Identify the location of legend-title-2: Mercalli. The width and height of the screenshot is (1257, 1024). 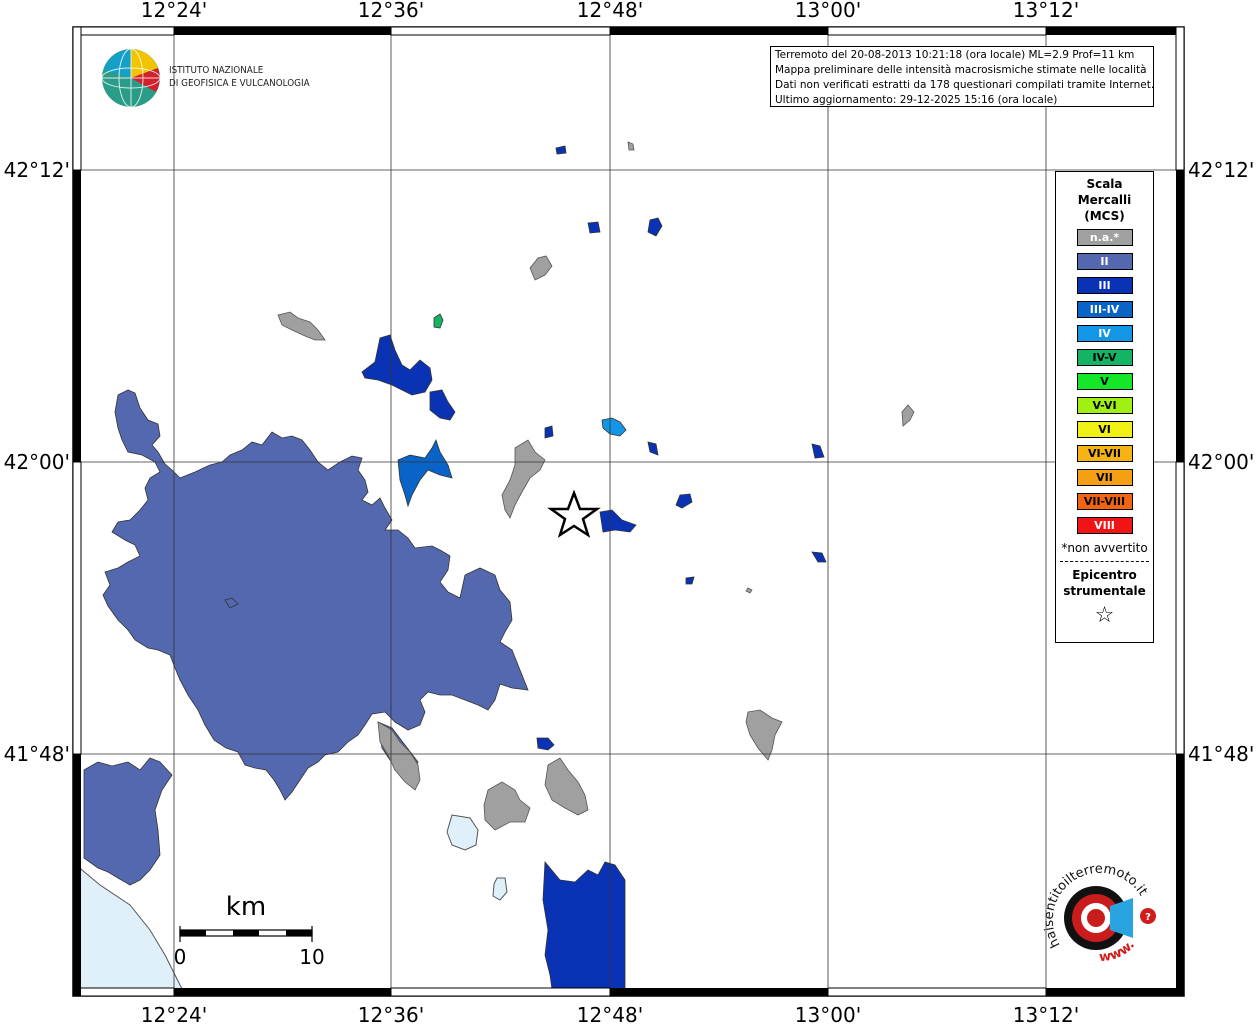
(1104, 200).